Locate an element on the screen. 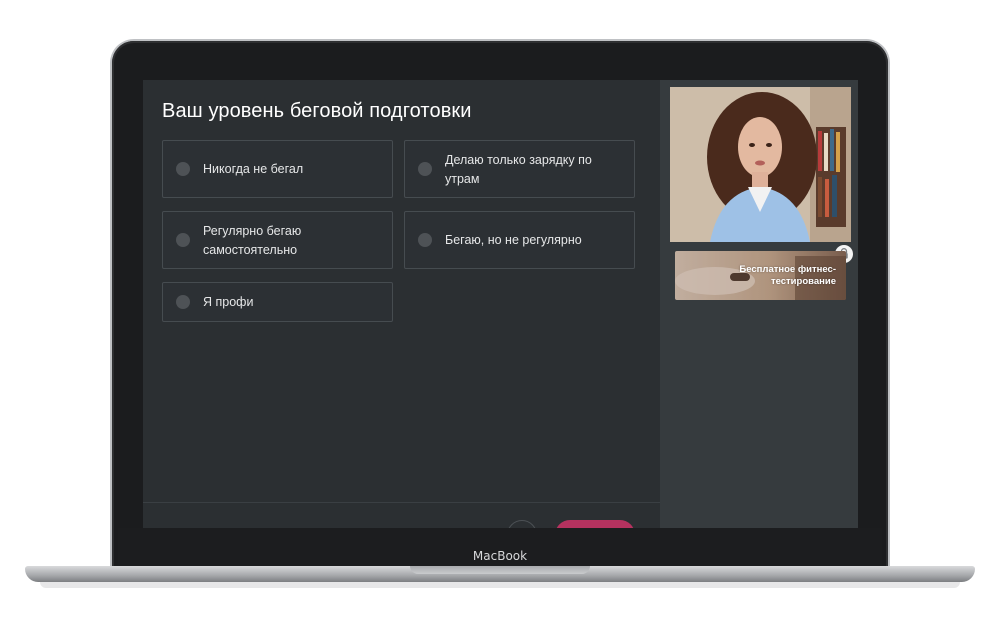 The width and height of the screenshot is (1000, 626). option-regular-self: Регулярно бегаю самостоятельно is located at coordinates (277, 240).